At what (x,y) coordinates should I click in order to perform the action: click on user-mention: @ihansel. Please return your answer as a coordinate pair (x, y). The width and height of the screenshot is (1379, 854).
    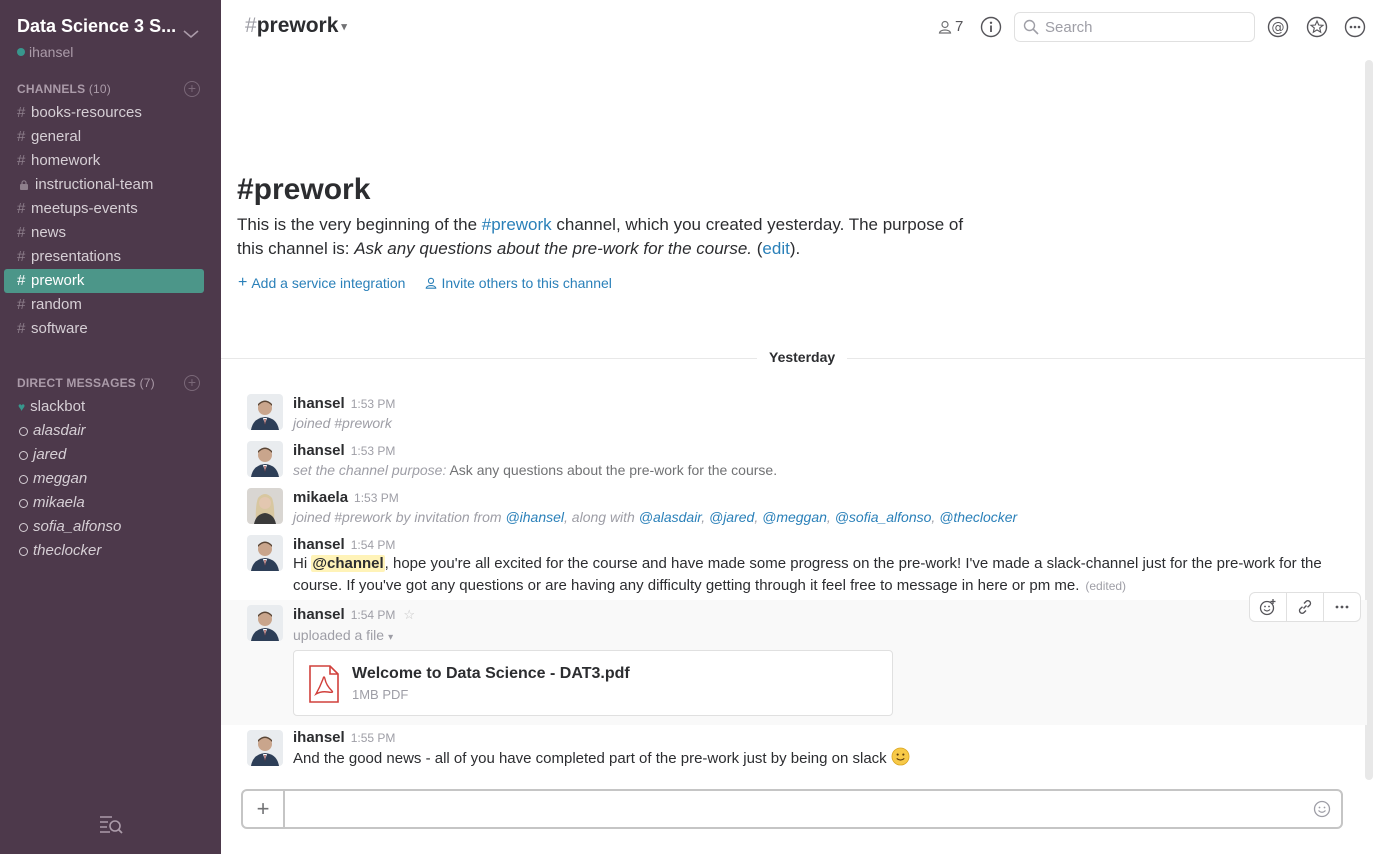
    Looking at the image, I should click on (534, 517).